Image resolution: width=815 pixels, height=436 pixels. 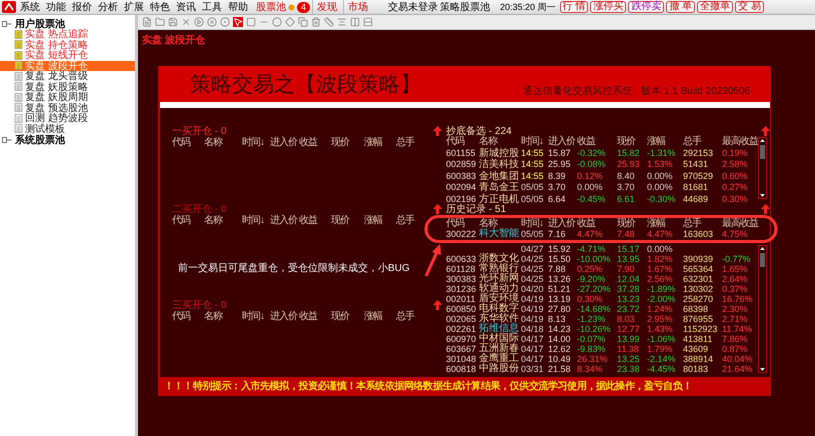 What do you see at coordinates (82, 7) in the screenshot?
I see `menu-item: 报价` at bounding box center [82, 7].